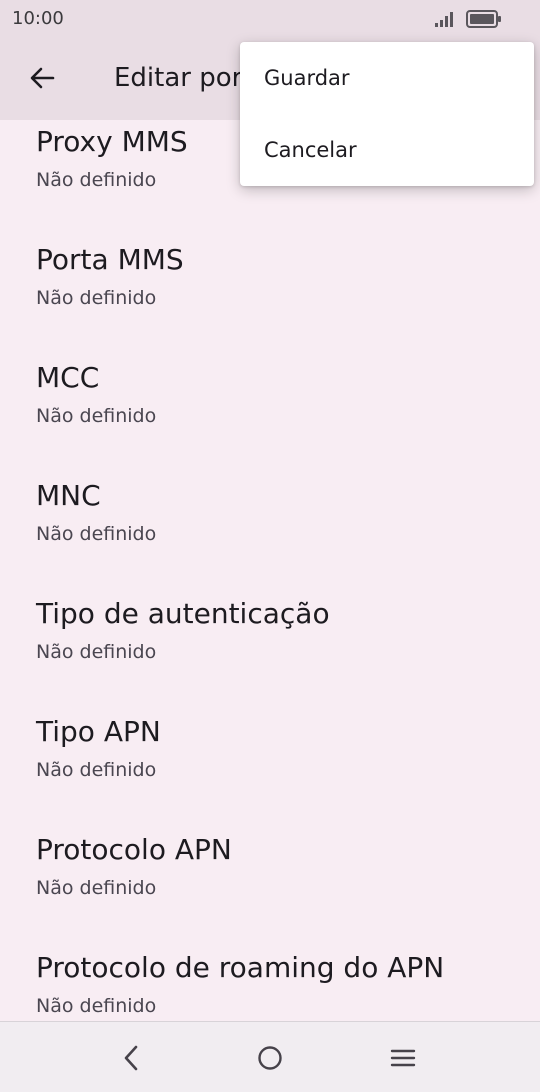 Image resolution: width=540 pixels, height=1092 pixels. I want to click on list-item-porta-mms: Porta MMS Não definido, so click(270, 302).